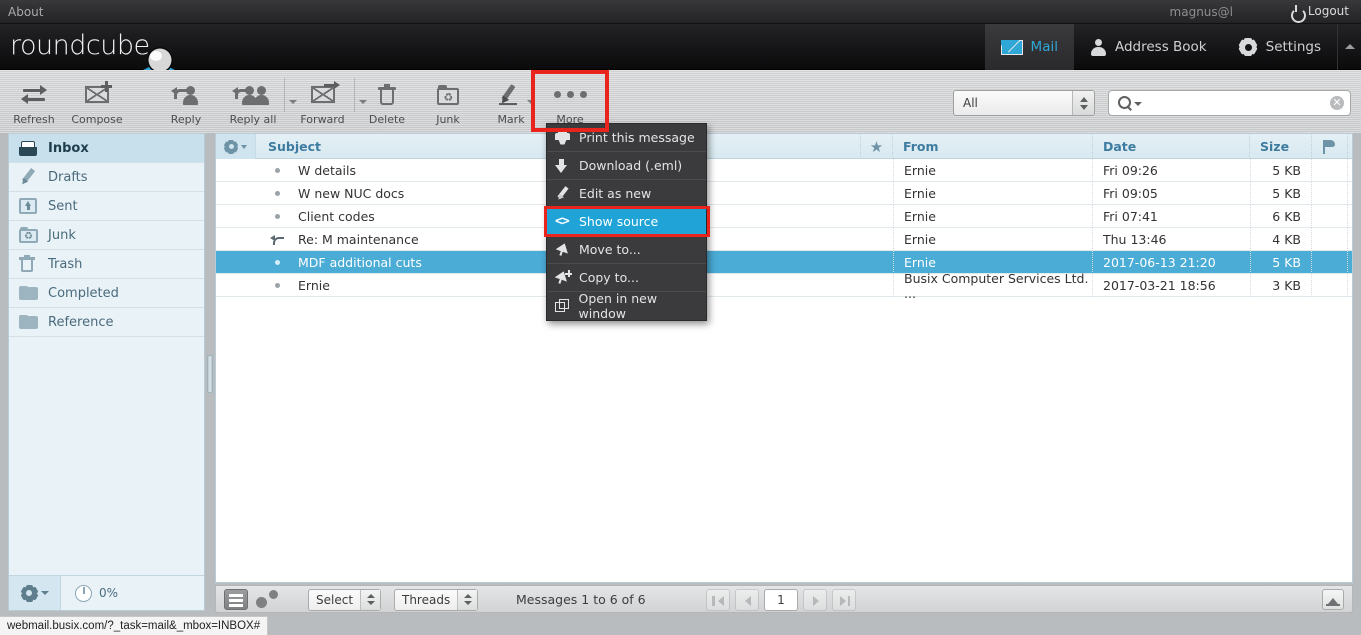 This screenshot has height=635, width=1361. I want to click on gear-icon, so click(29, 593).